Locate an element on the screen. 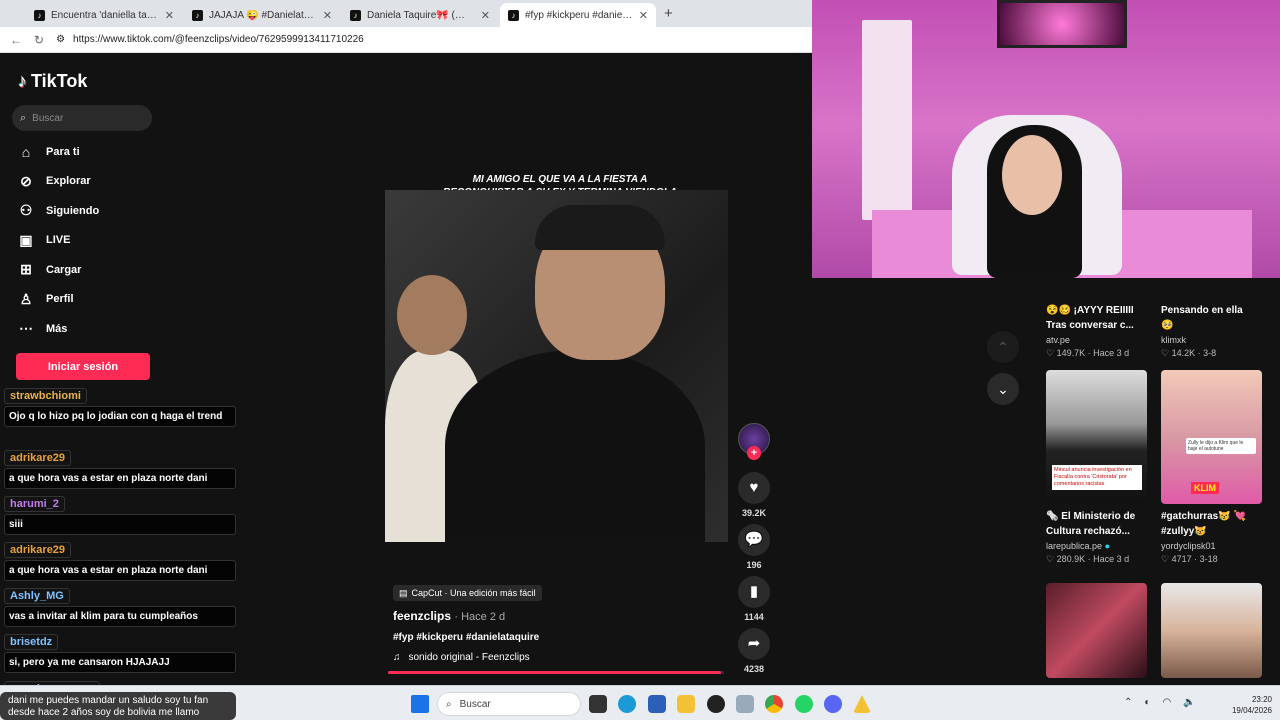  card-title-line: #zullyy😿 is located at coordinates (1184, 531).